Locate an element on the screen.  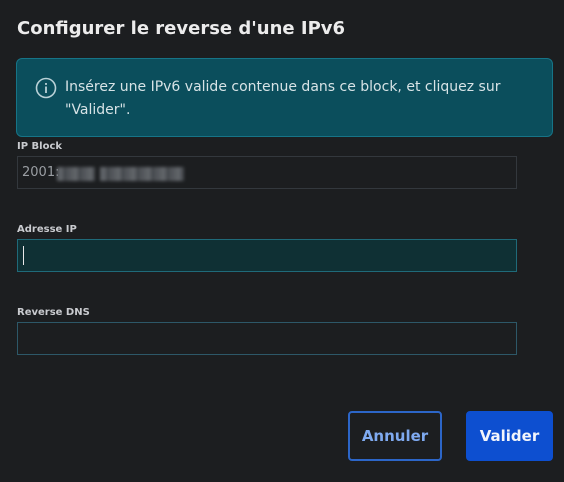
reverse-dns-input is located at coordinates (267, 338).